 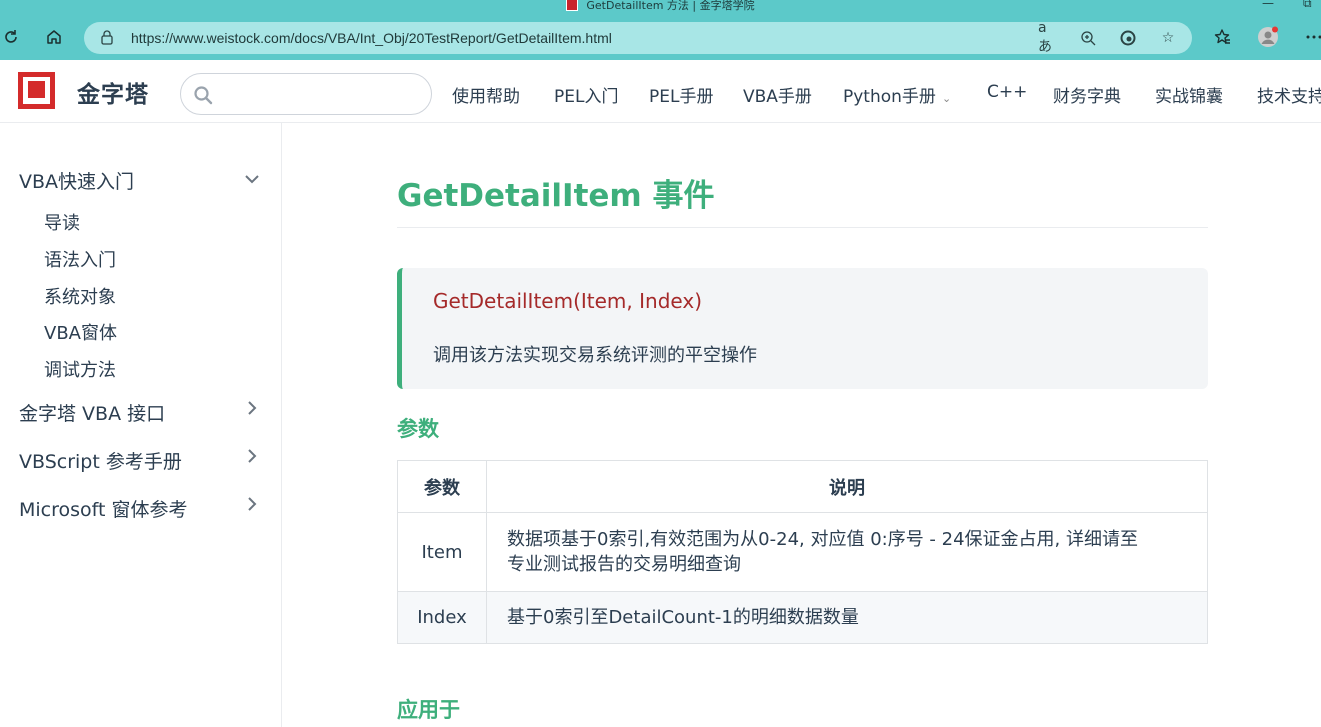 What do you see at coordinates (80, 332) in the screenshot?
I see `sidebar-item-forms: VBA窗体` at bounding box center [80, 332].